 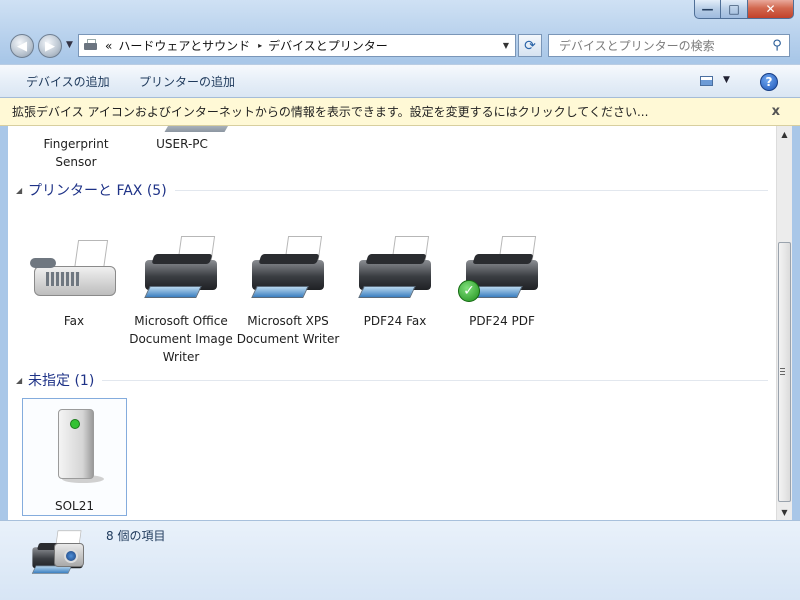 What do you see at coordinates (502, 321) in the screenshot?
I see `printer-label: PDF24 PDF` at bounding box center [502, 321].